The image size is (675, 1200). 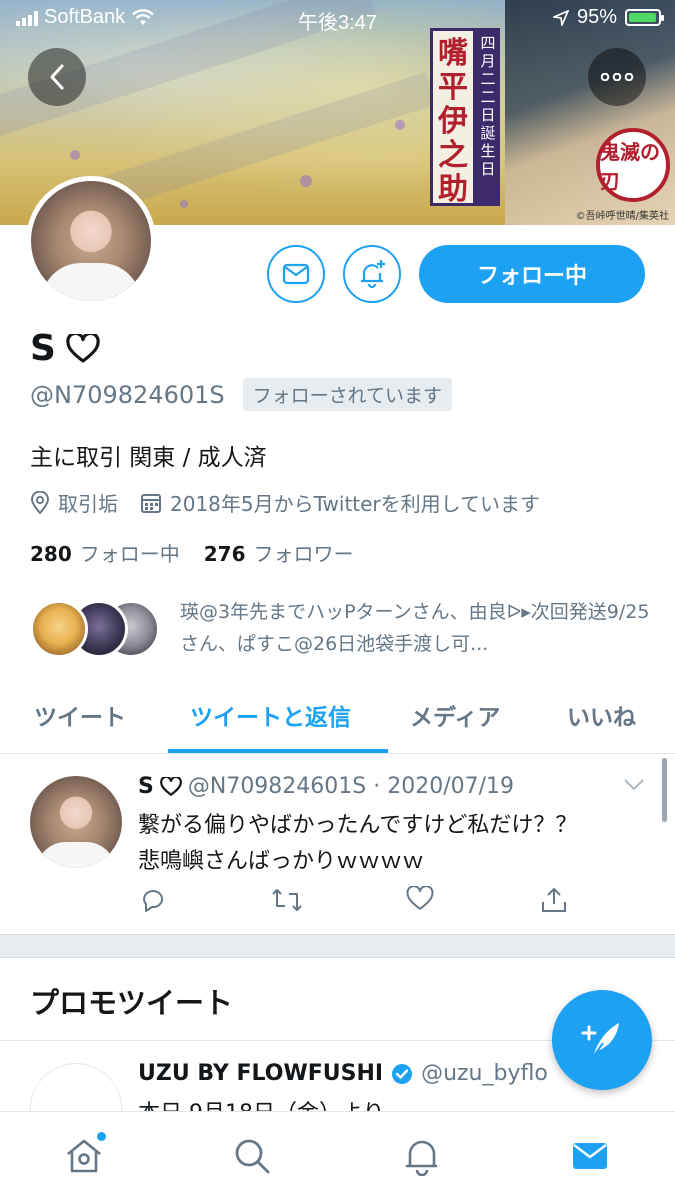 I want to click on home-icon, so click(x=84, y=1156).